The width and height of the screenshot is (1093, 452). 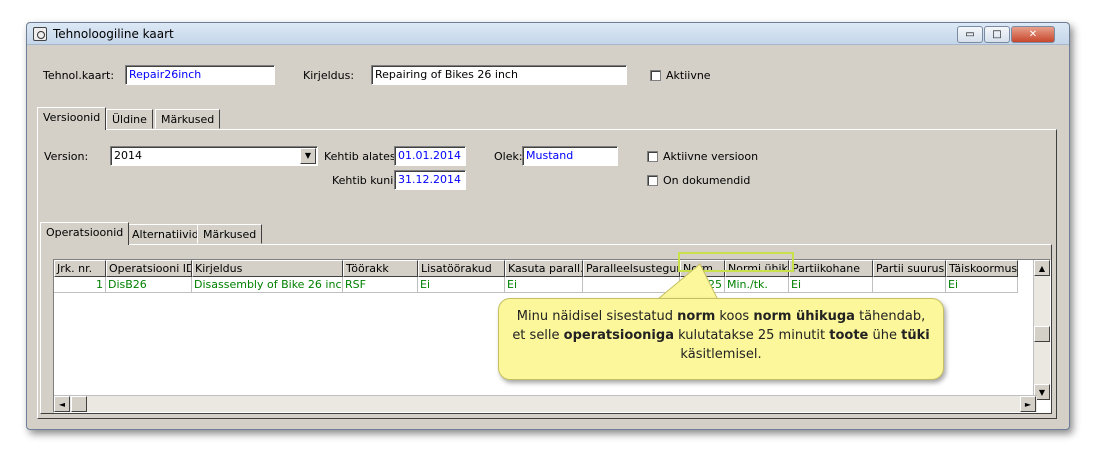 I want to click on col-operatsiooni-id: Operatsiooni ID, so click(x=149, y=268).